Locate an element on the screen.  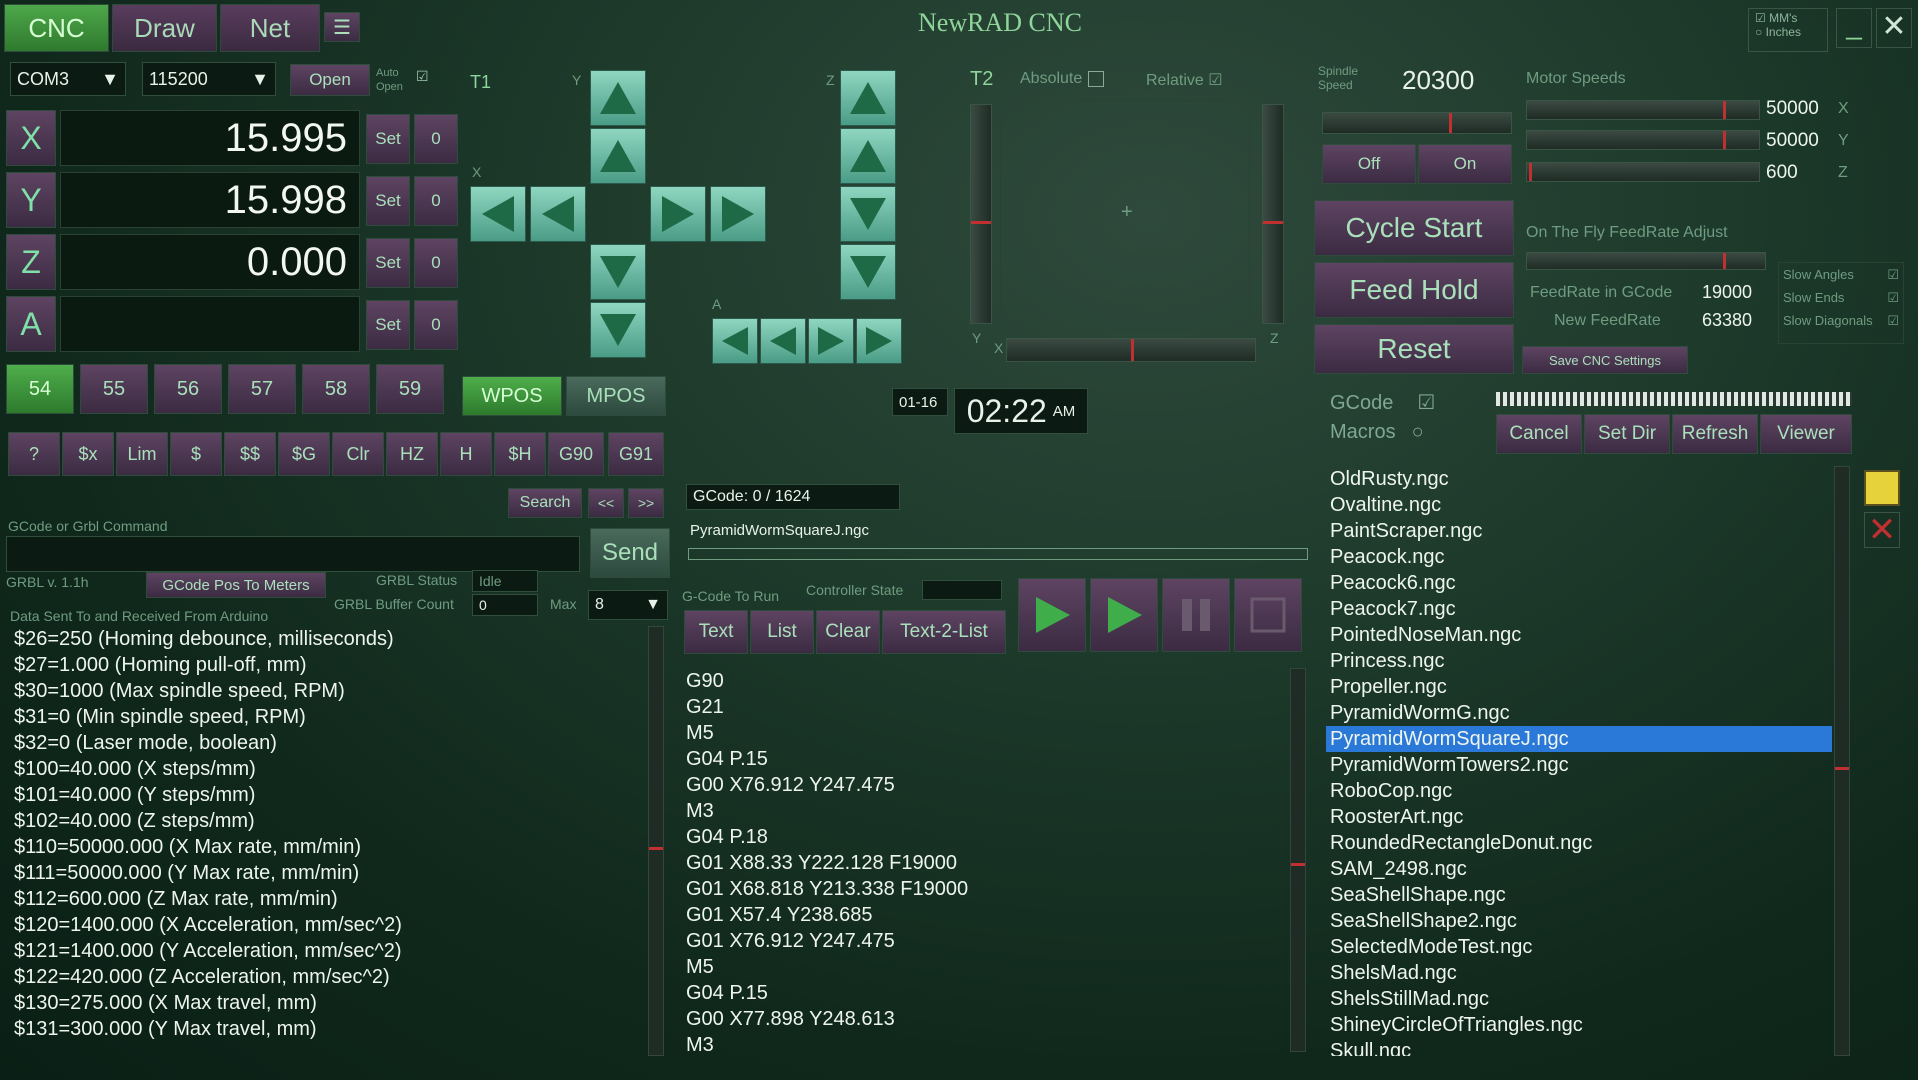
file-list-item: RoosterArt.ngc is located at coordinates (1579, 817).